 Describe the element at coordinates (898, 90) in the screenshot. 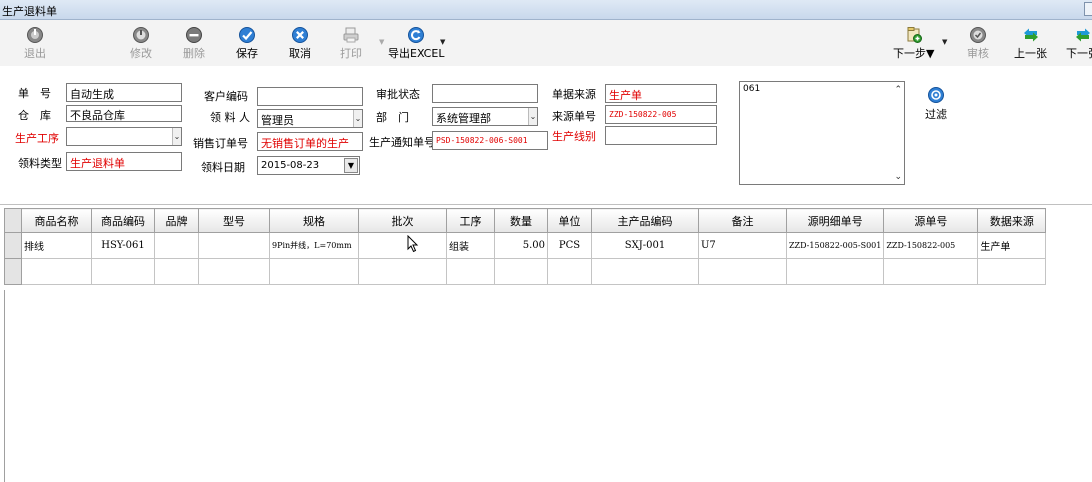

I see `scroll-up-icon: ⌃` at that location.